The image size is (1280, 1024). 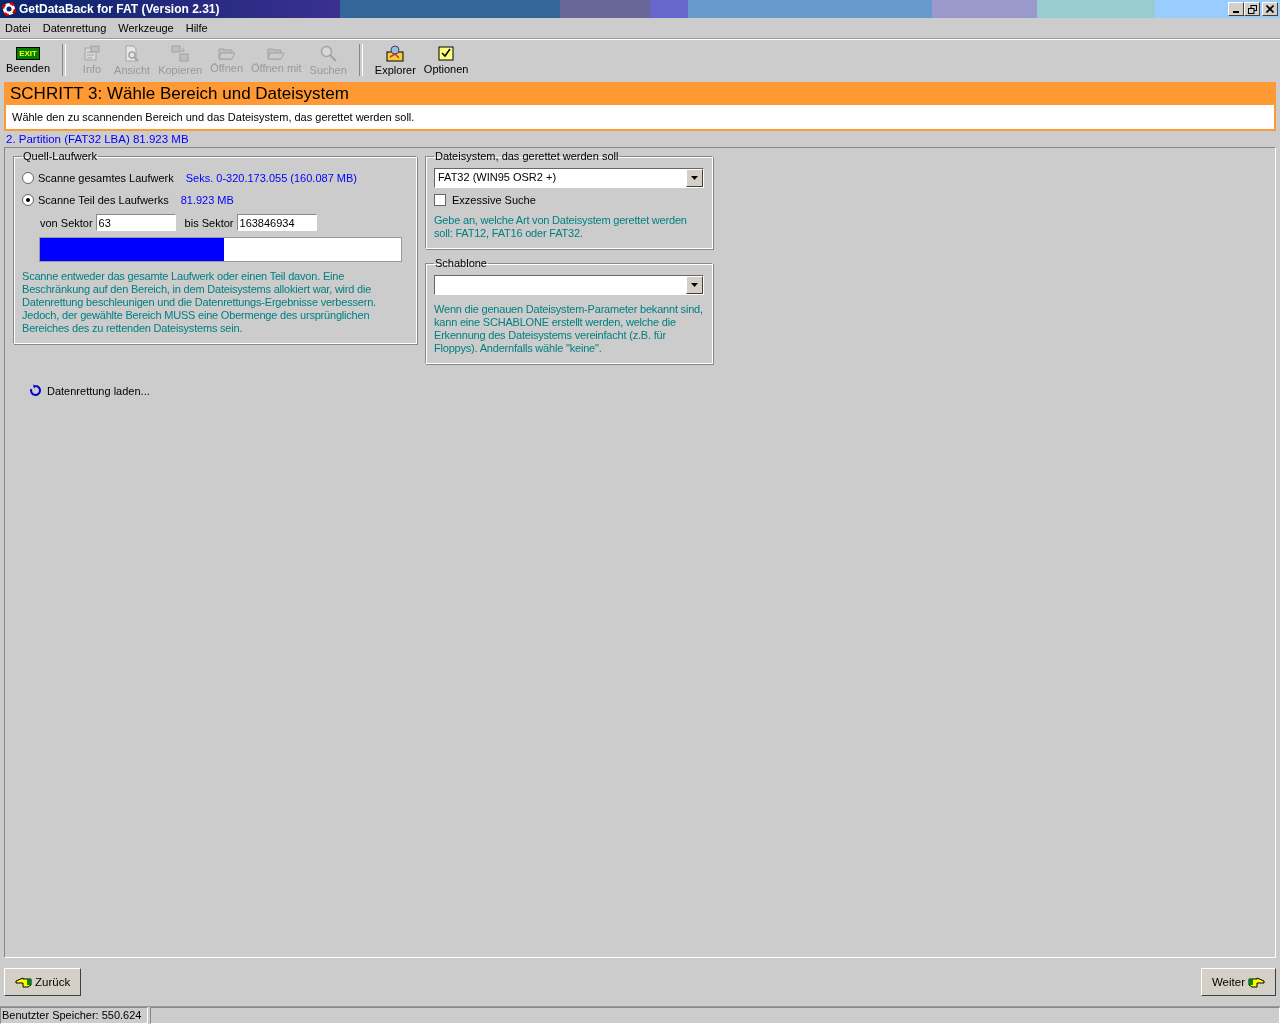 I want to click on help-text: Scanne entweder das gesamte Laufwerk oder einen Teil davon. Eine Beschränkung auf den Bereich, in dem Dateisystems allokiert war, wird die Datenrettung beschleunigen und die Datenrettungs-Ergebnisse verbessern. Jedoch, der gewählte Bereich MUSS eine Obermenge des ursprünglichen Bereiches des zu rettenden Dateisystems sein., so click(x=199, y=302).